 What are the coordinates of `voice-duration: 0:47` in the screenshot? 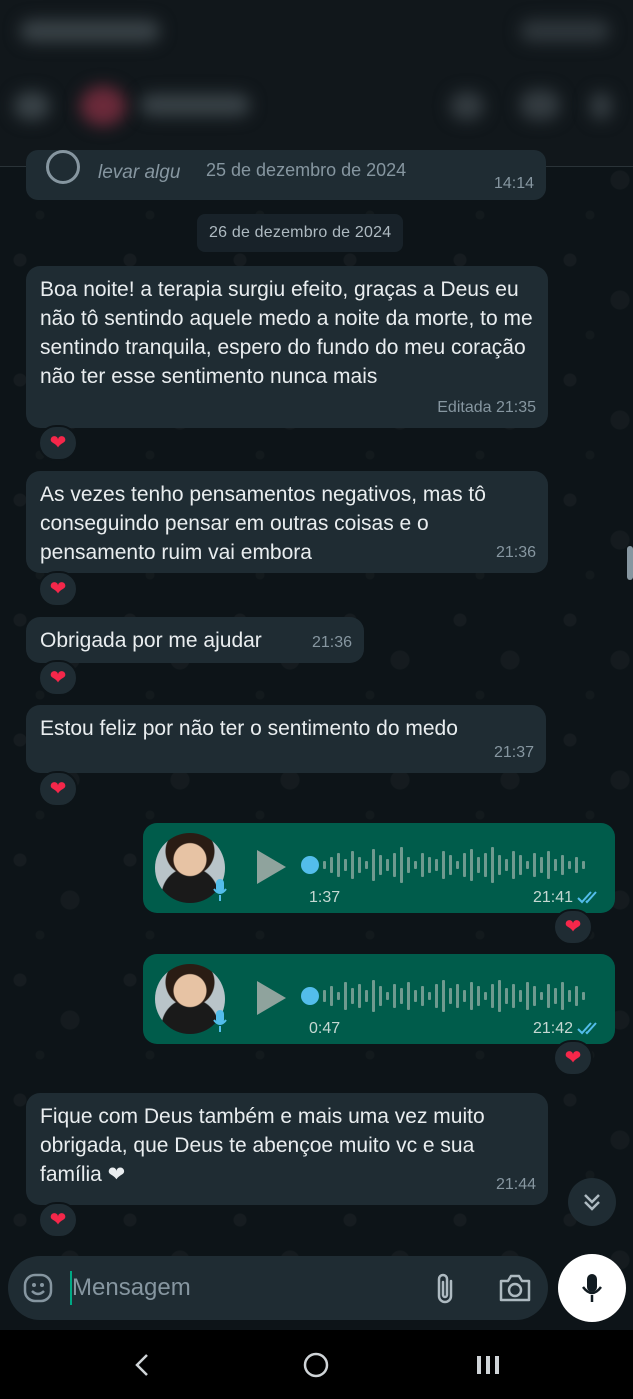 It's located at (325, 1028).